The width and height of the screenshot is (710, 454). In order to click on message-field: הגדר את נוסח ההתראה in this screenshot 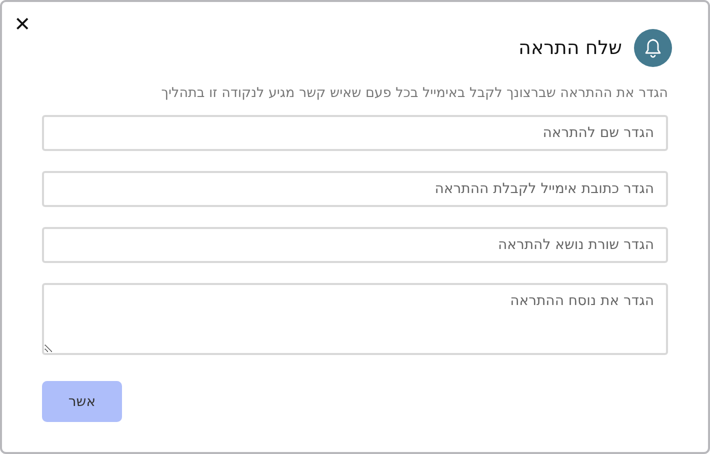, I will do `click(355, 319)`.